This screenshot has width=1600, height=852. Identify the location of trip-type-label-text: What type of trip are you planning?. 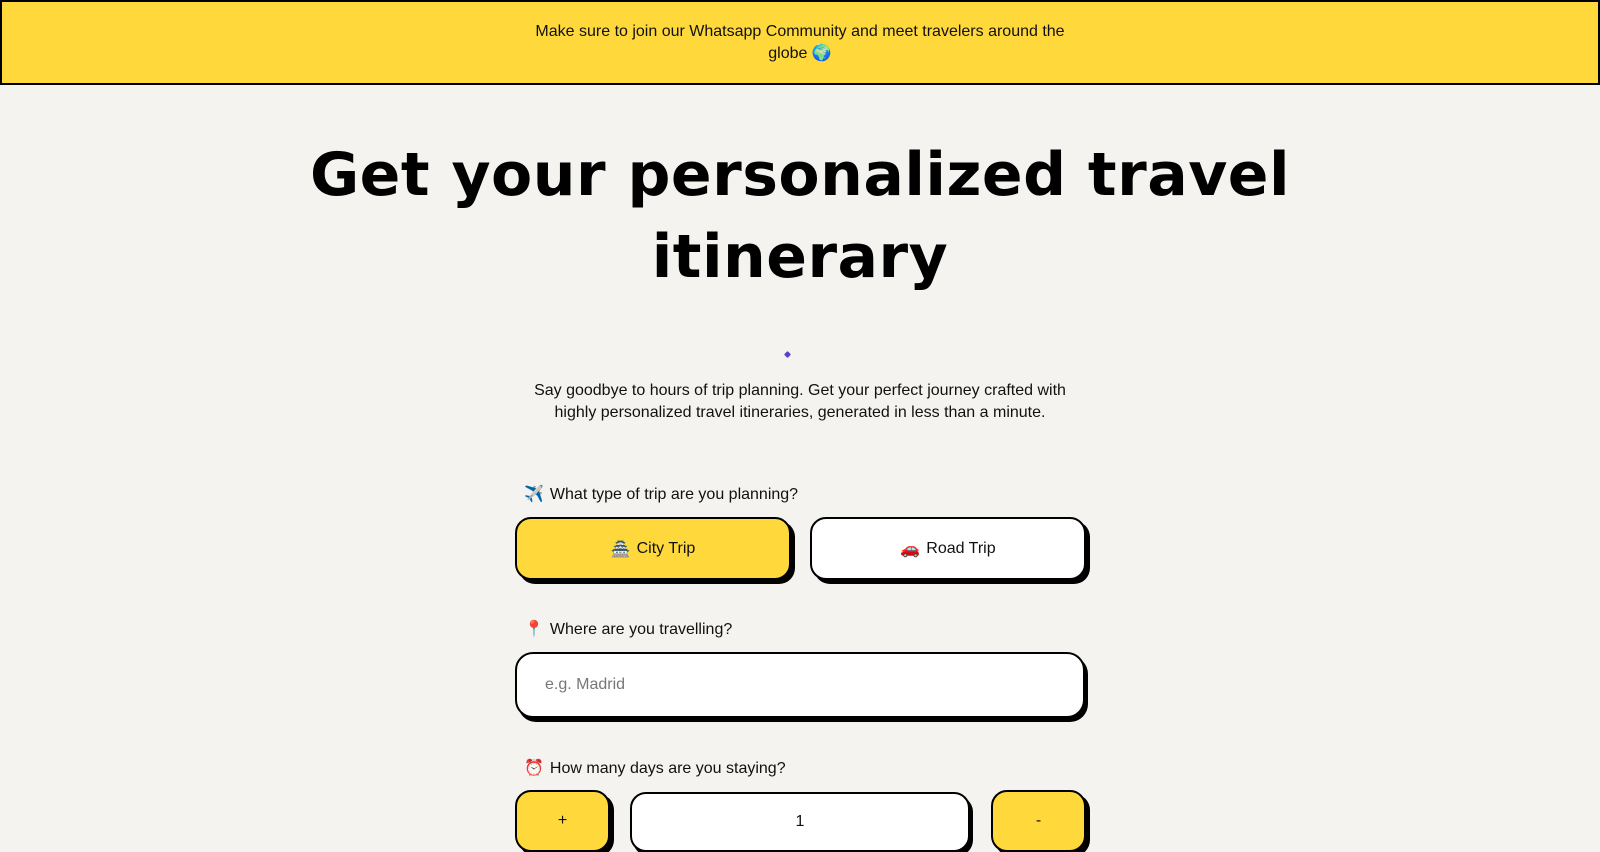
(674, 494).